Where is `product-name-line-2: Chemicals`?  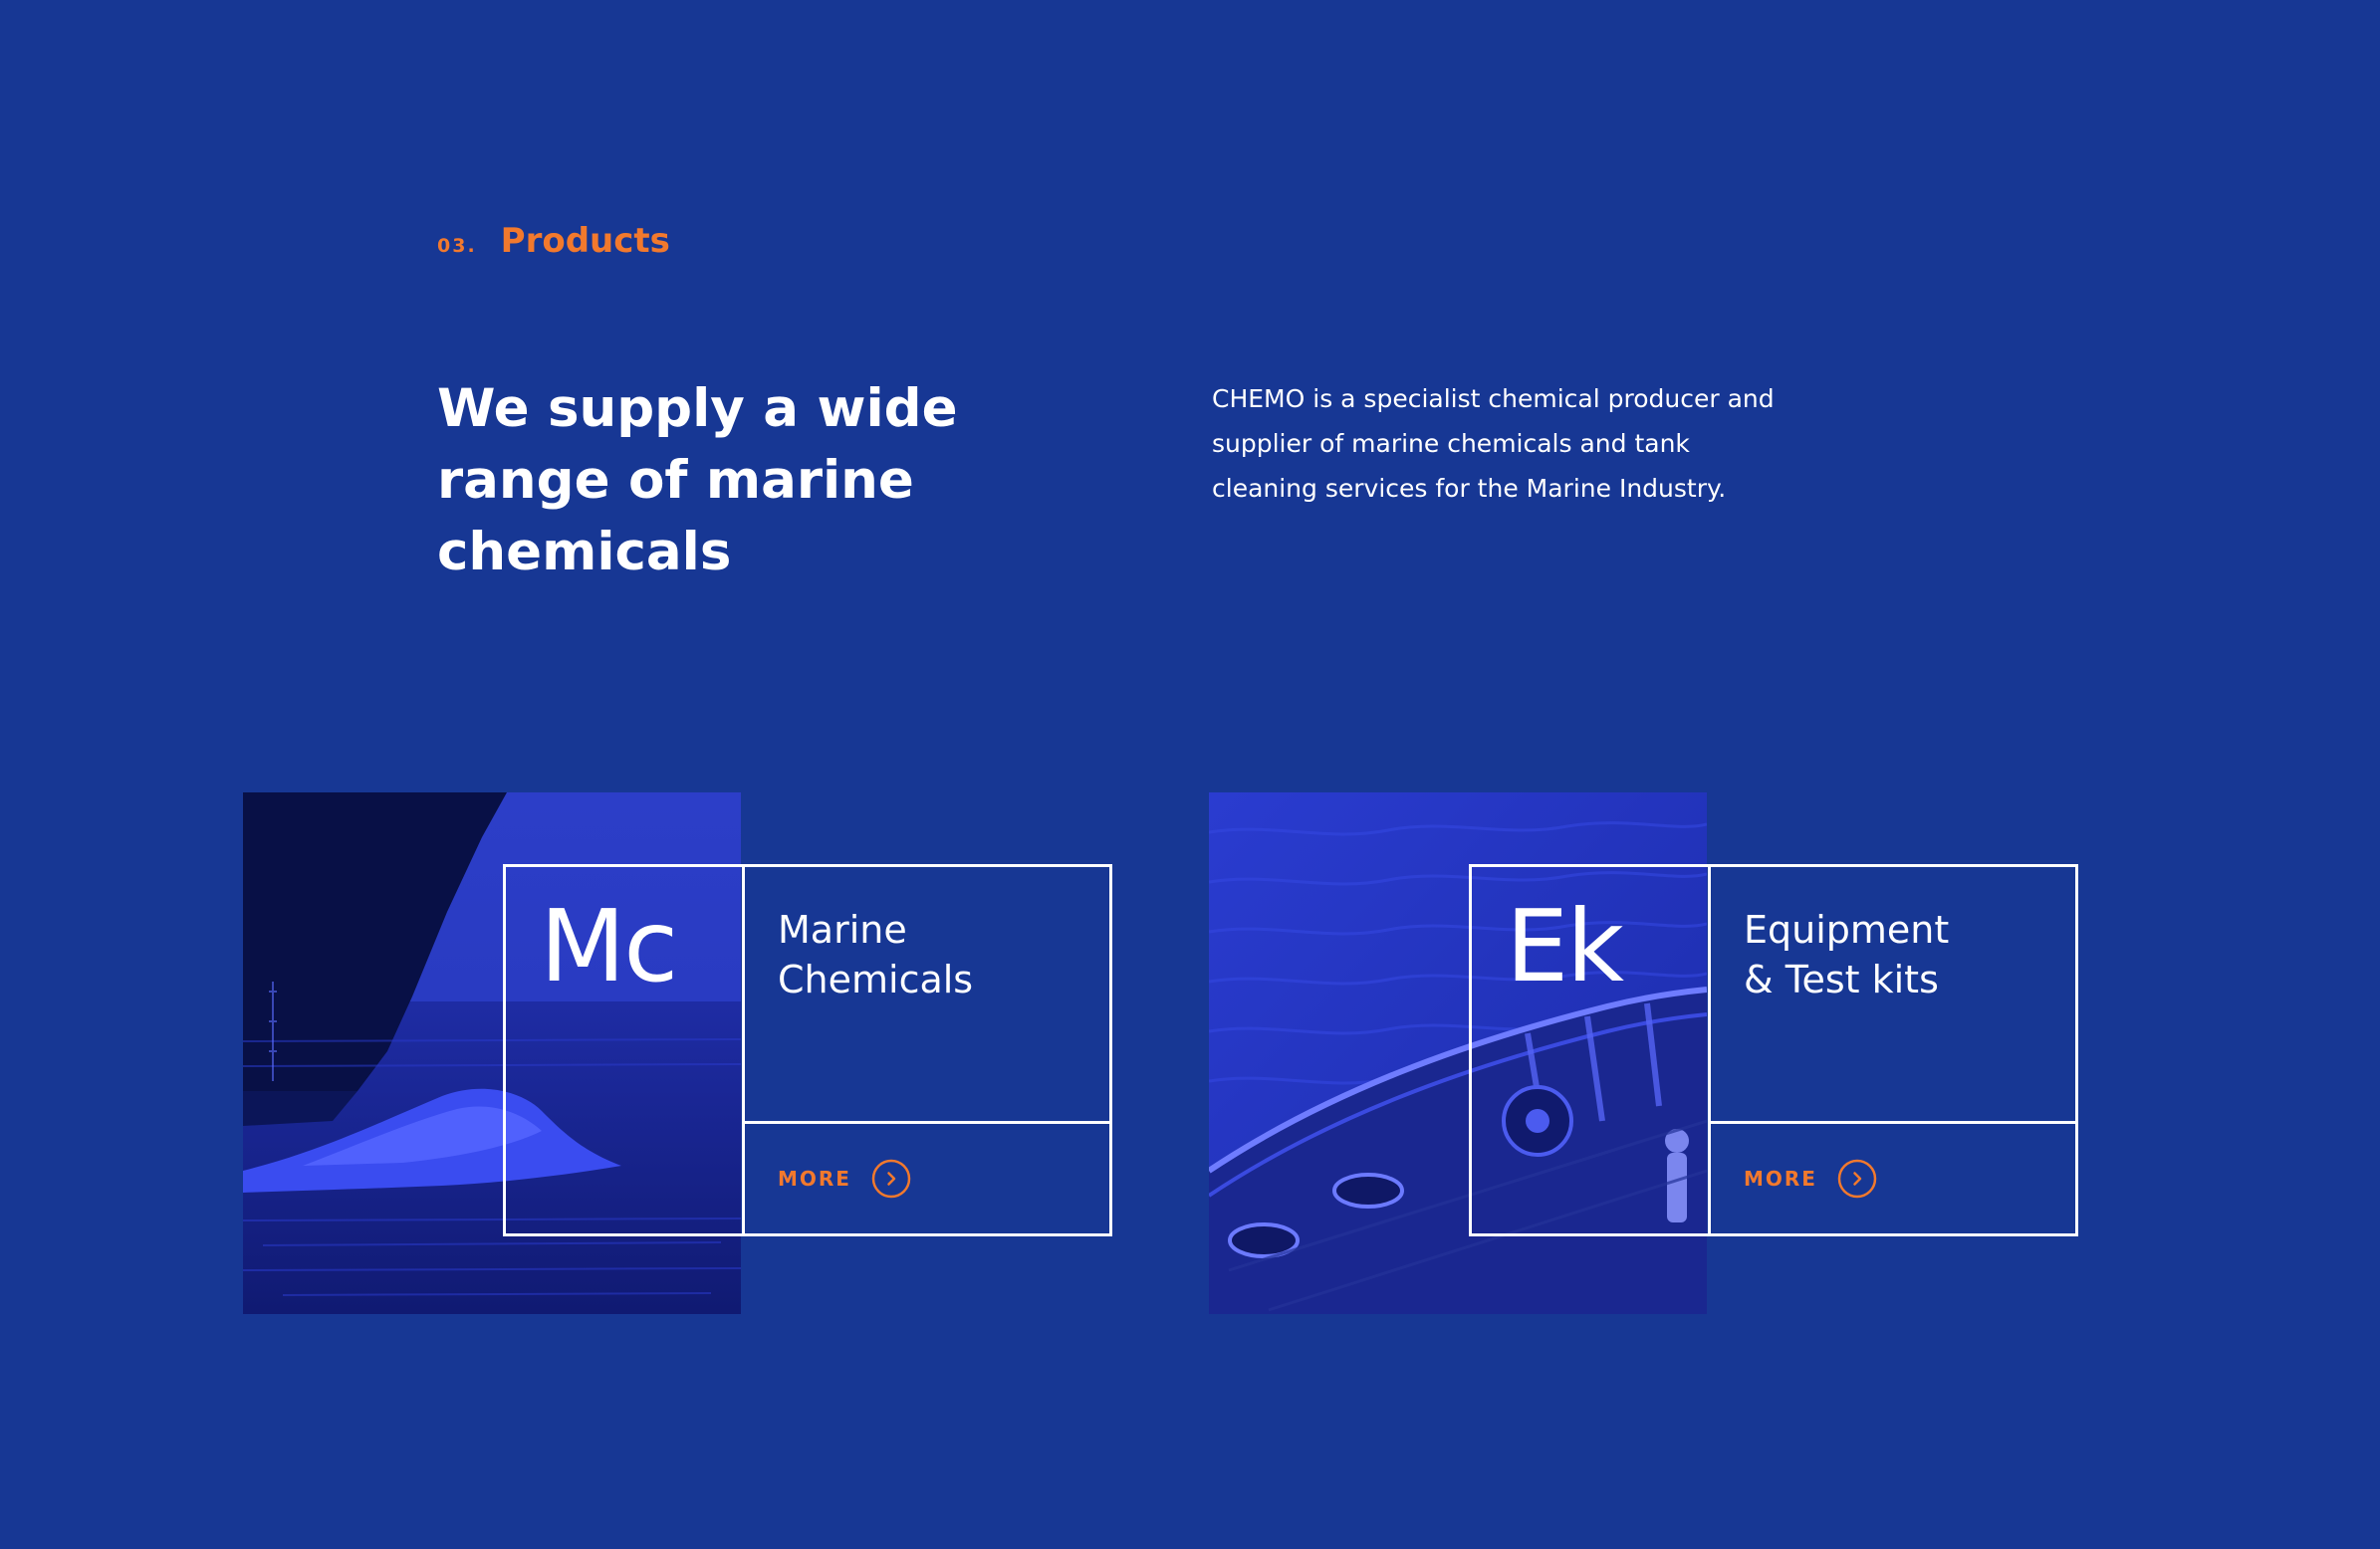
product-name-line-2: Chemicals is located at coordinates (876, 980).